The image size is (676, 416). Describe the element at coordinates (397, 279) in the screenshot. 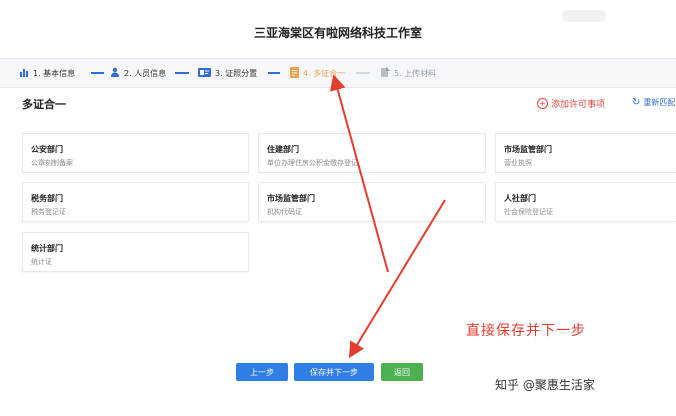

I see `arrow-to-save-button` at that location.